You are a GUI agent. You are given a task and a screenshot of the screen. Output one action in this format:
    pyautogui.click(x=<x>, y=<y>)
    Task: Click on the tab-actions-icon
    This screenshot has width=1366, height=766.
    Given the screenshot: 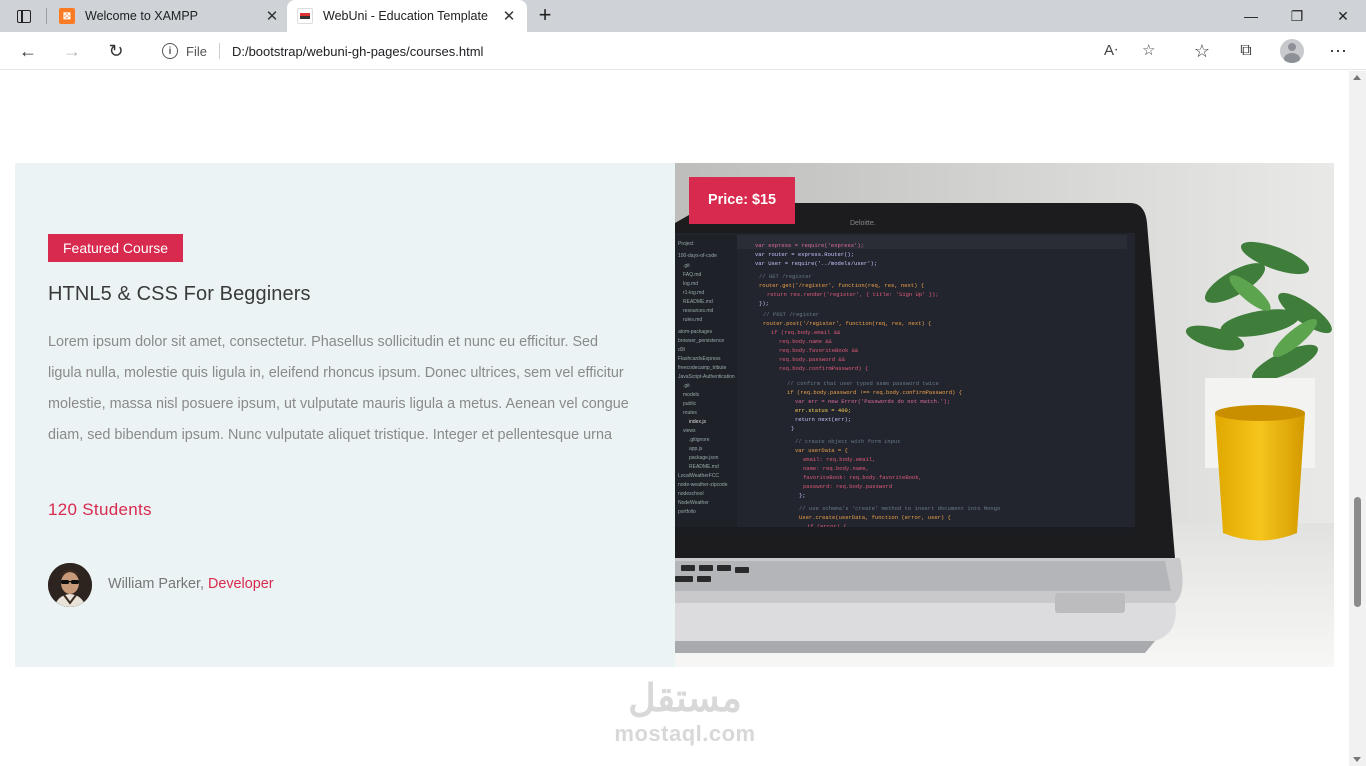 What is the action you would take?
    pyautogui.click(x=24, y=16)
    